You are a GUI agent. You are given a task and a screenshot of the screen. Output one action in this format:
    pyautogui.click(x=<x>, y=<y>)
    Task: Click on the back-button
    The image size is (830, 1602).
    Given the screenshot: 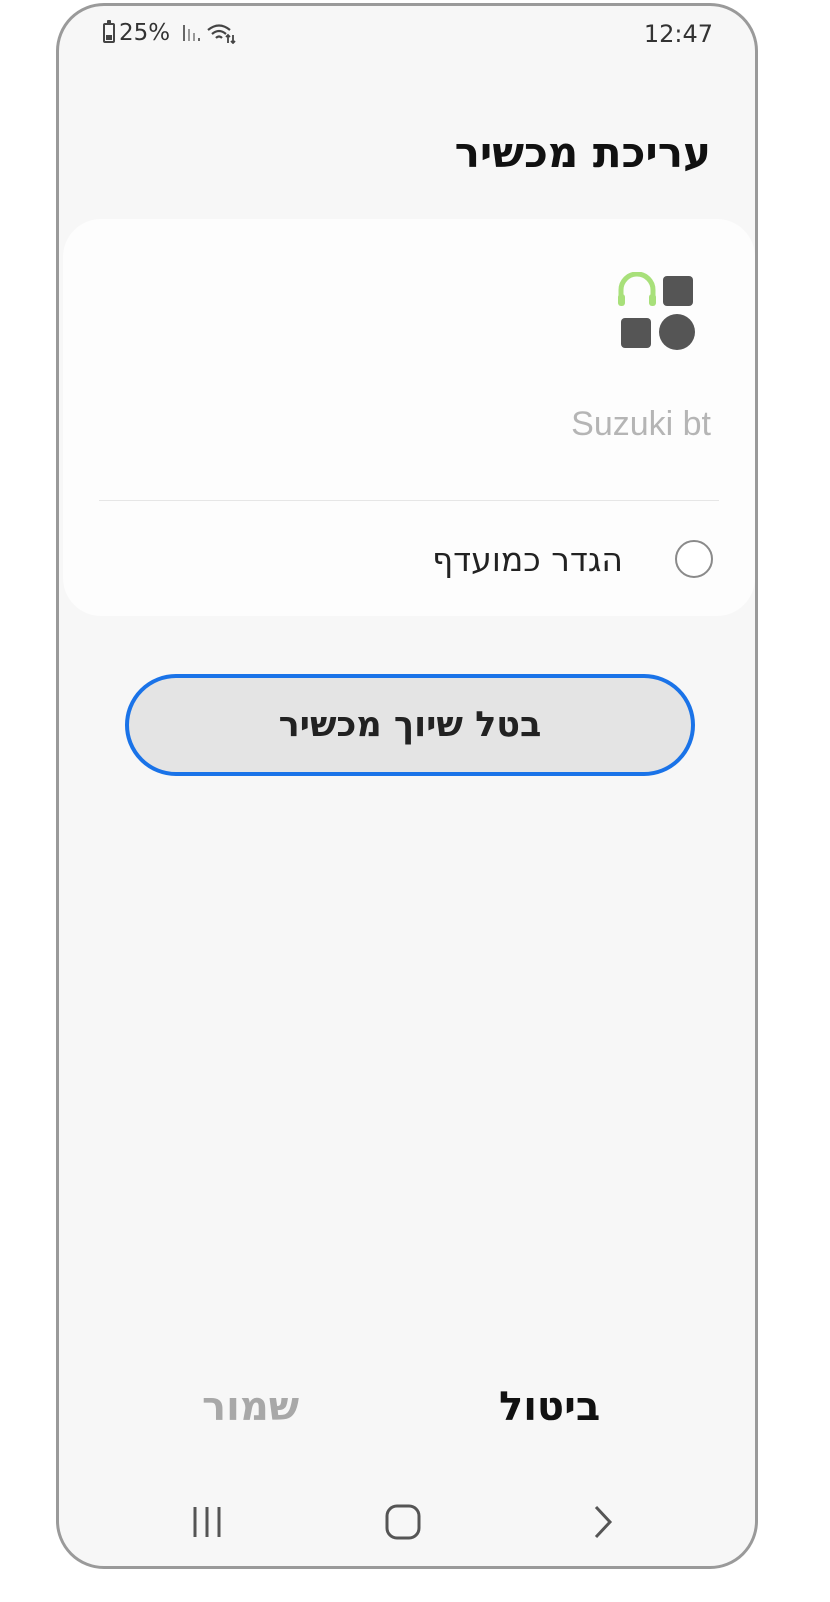 What is the action you would take?
    pyautogui.click(x=603, y=1522)
    